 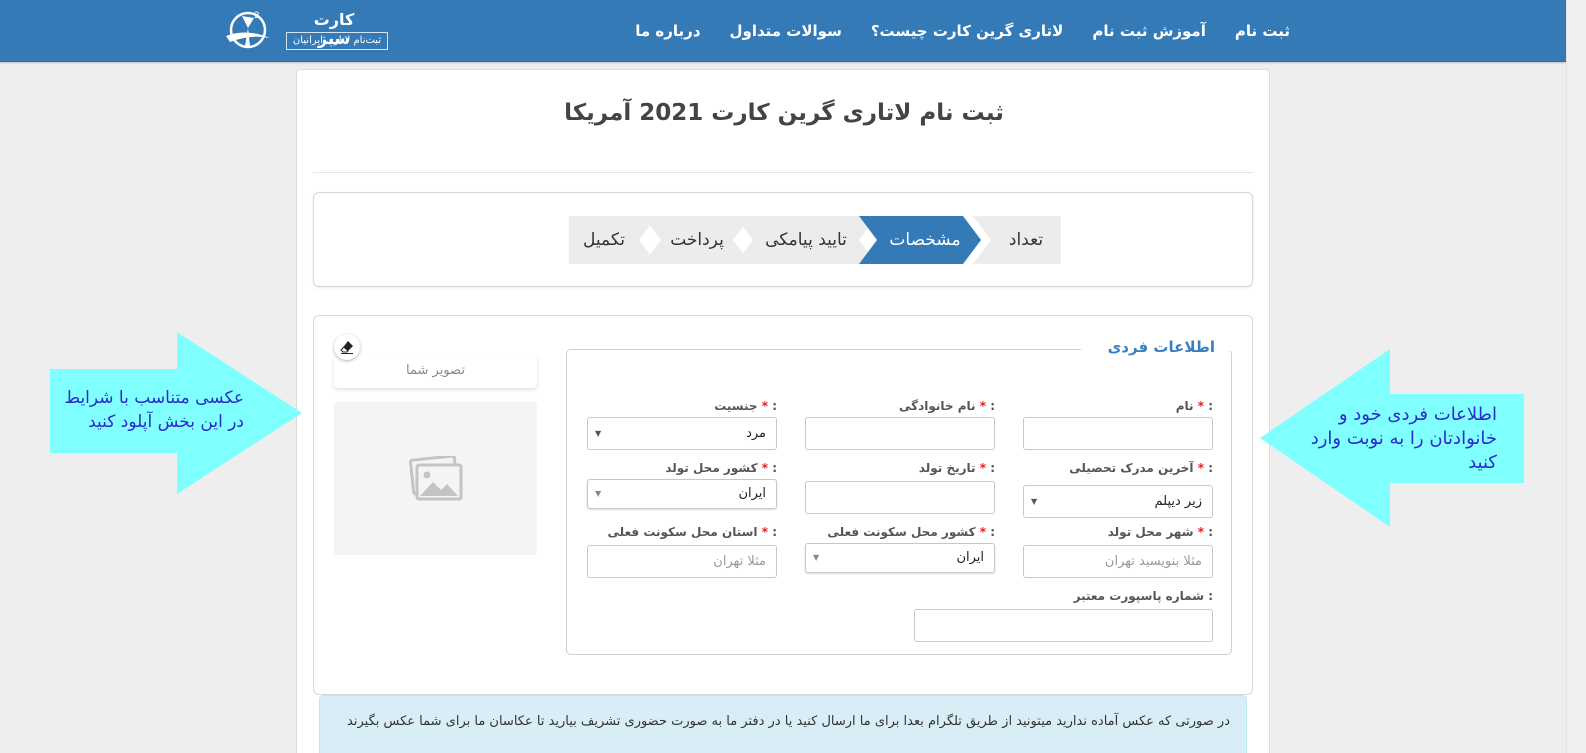 I want to click on nav-link-what-is-lottery: لاتاری گرین کارت چیست؟, so click(x=967, y=31).